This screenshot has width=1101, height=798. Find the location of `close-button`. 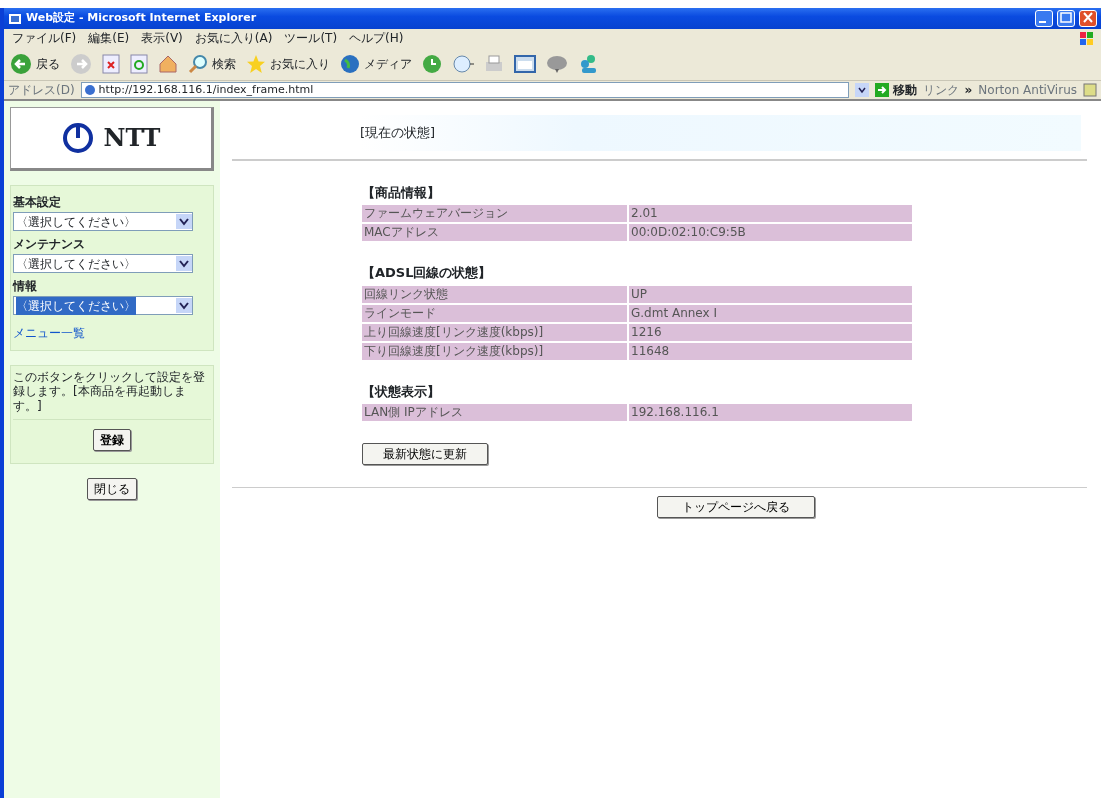

close-button is located at coordinates (1088, 18).